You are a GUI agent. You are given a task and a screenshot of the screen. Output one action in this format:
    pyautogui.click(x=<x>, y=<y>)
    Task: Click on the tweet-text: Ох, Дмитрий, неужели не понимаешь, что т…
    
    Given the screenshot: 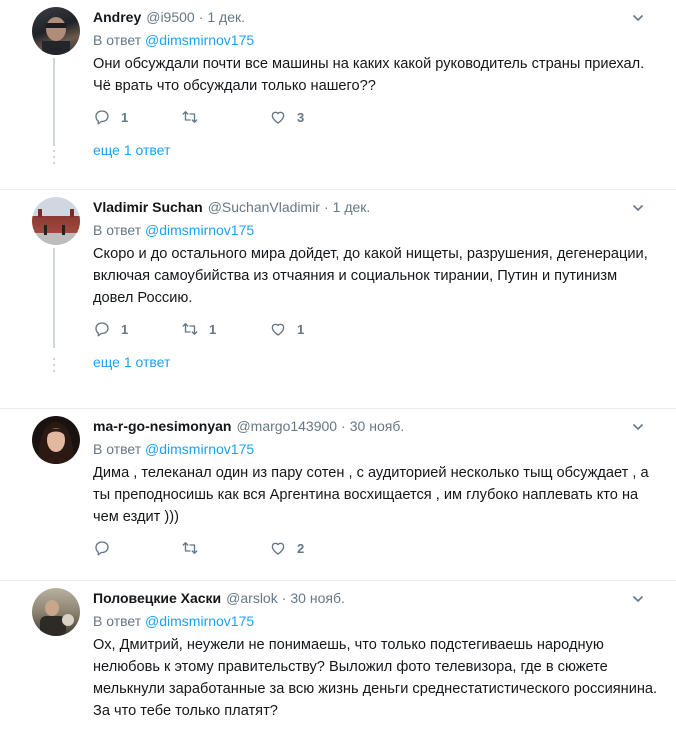 What is the action you would take?
    pyautogui.click(x=375, y=678)
    